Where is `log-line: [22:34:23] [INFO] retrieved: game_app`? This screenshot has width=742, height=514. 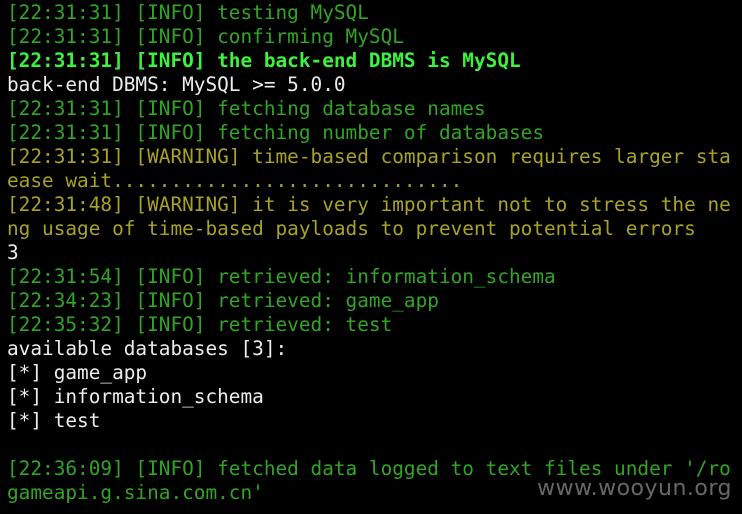 log-line: [22:34:23] [INFO] retrieved: game_app is located at coordinates (223, 300).